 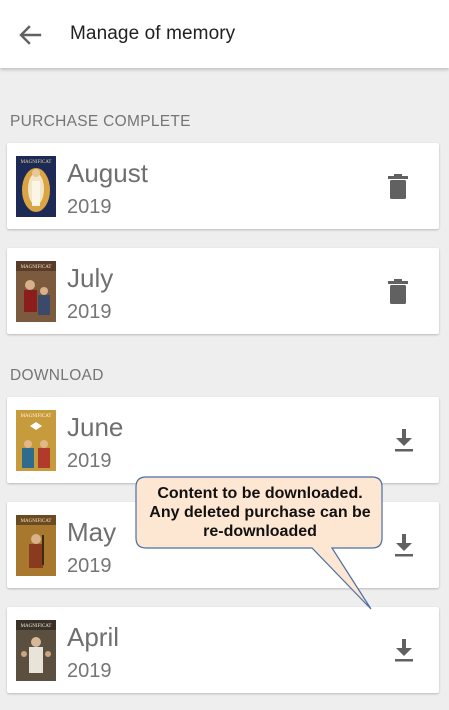 I want to click on section-header-download: DOWNLOAD, so click(x=57, y=375).